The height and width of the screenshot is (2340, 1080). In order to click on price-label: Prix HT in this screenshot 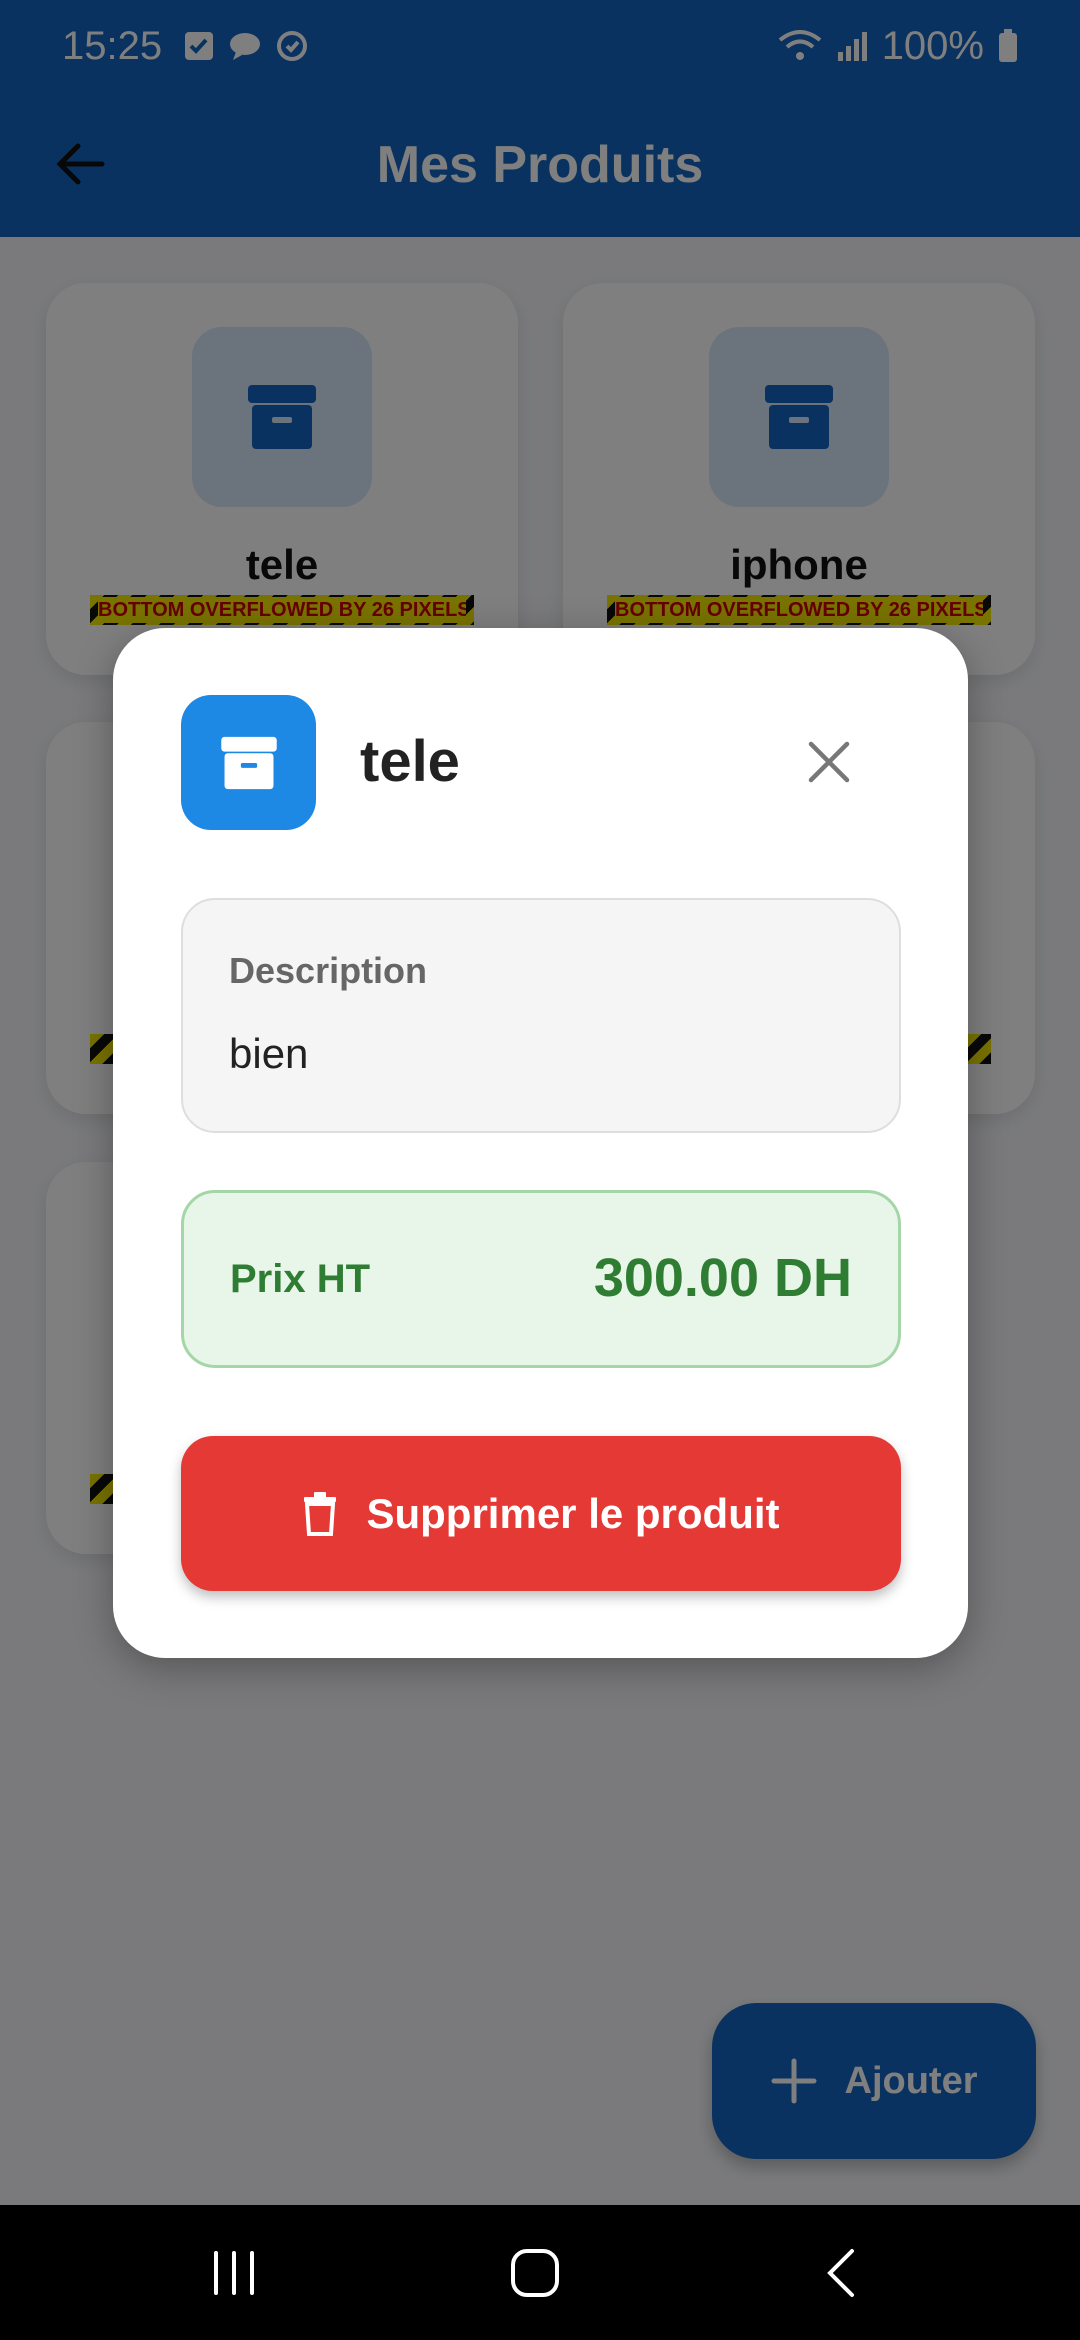, I will do `click(300, 1279)`.